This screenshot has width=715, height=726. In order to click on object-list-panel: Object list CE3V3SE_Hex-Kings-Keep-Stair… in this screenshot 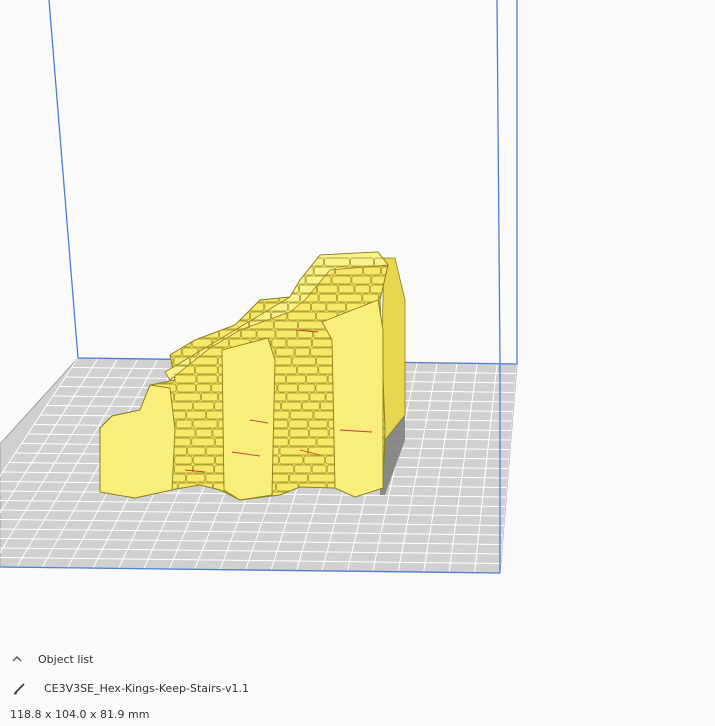, I will do `click(357, 683)`.